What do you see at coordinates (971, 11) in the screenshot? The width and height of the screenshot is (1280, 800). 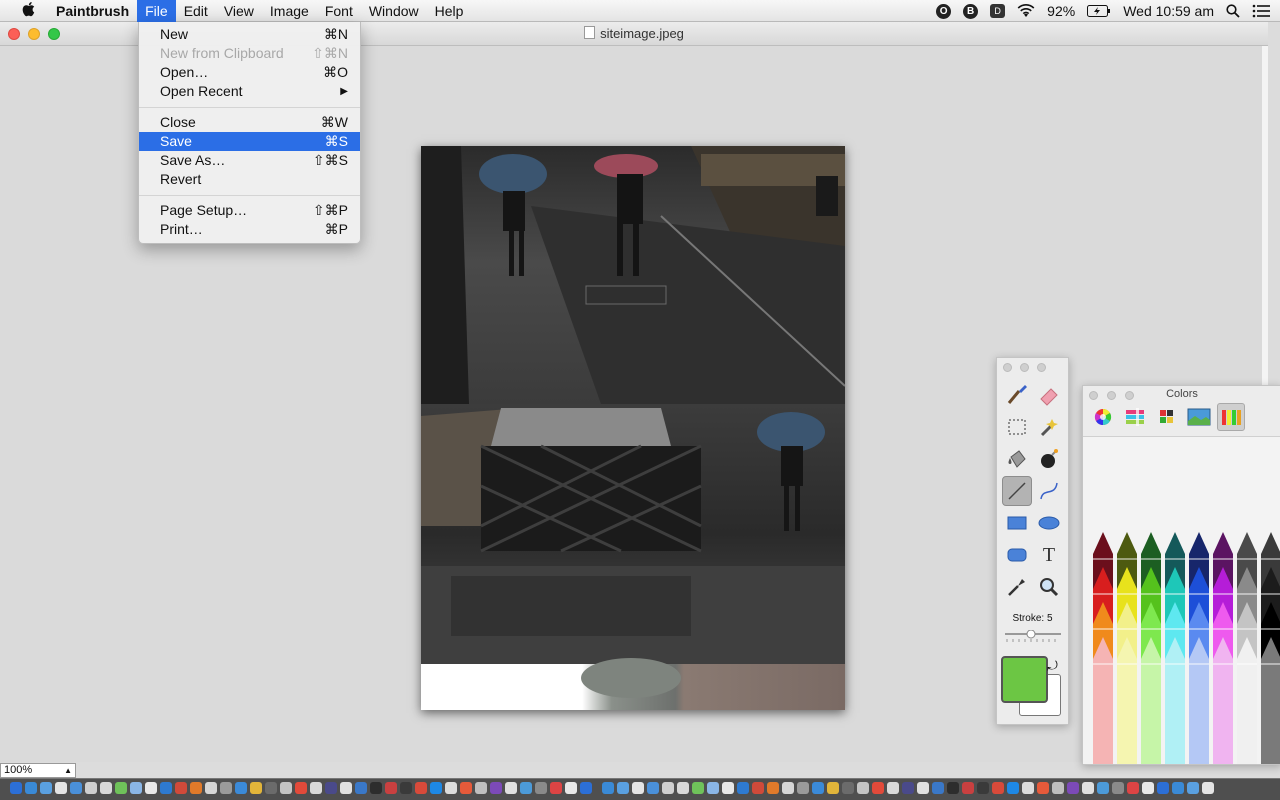 I see `b-status-icon: B` at bounding box center [971, 11].